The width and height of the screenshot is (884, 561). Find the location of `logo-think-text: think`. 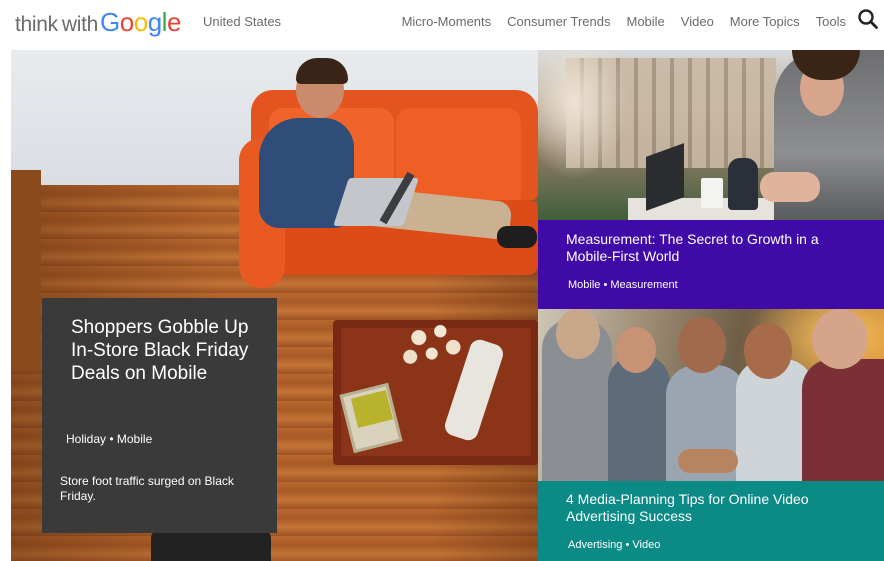

logo-think-text: think is located at coordinates (36, 24).